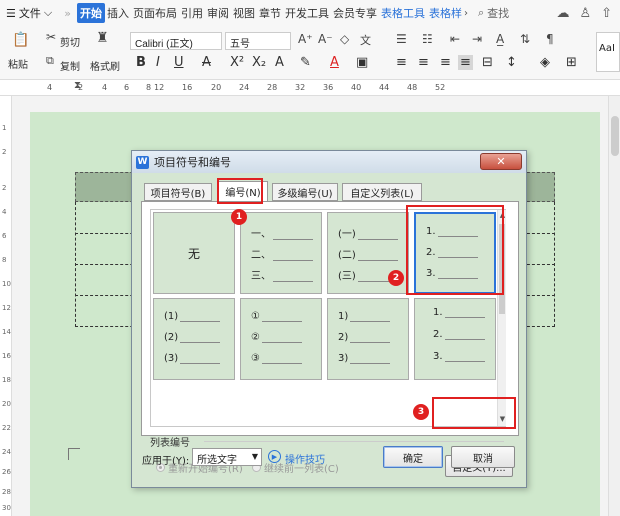 The image size is (620, 516). I want to click on number-label: 三、, so click(261, 276).